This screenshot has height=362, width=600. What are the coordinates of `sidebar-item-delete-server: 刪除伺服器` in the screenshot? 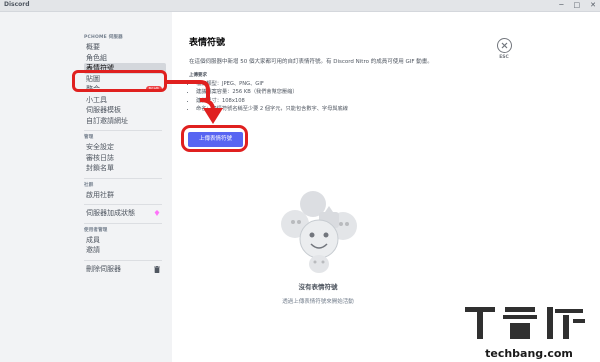 It's located at (125, 269).